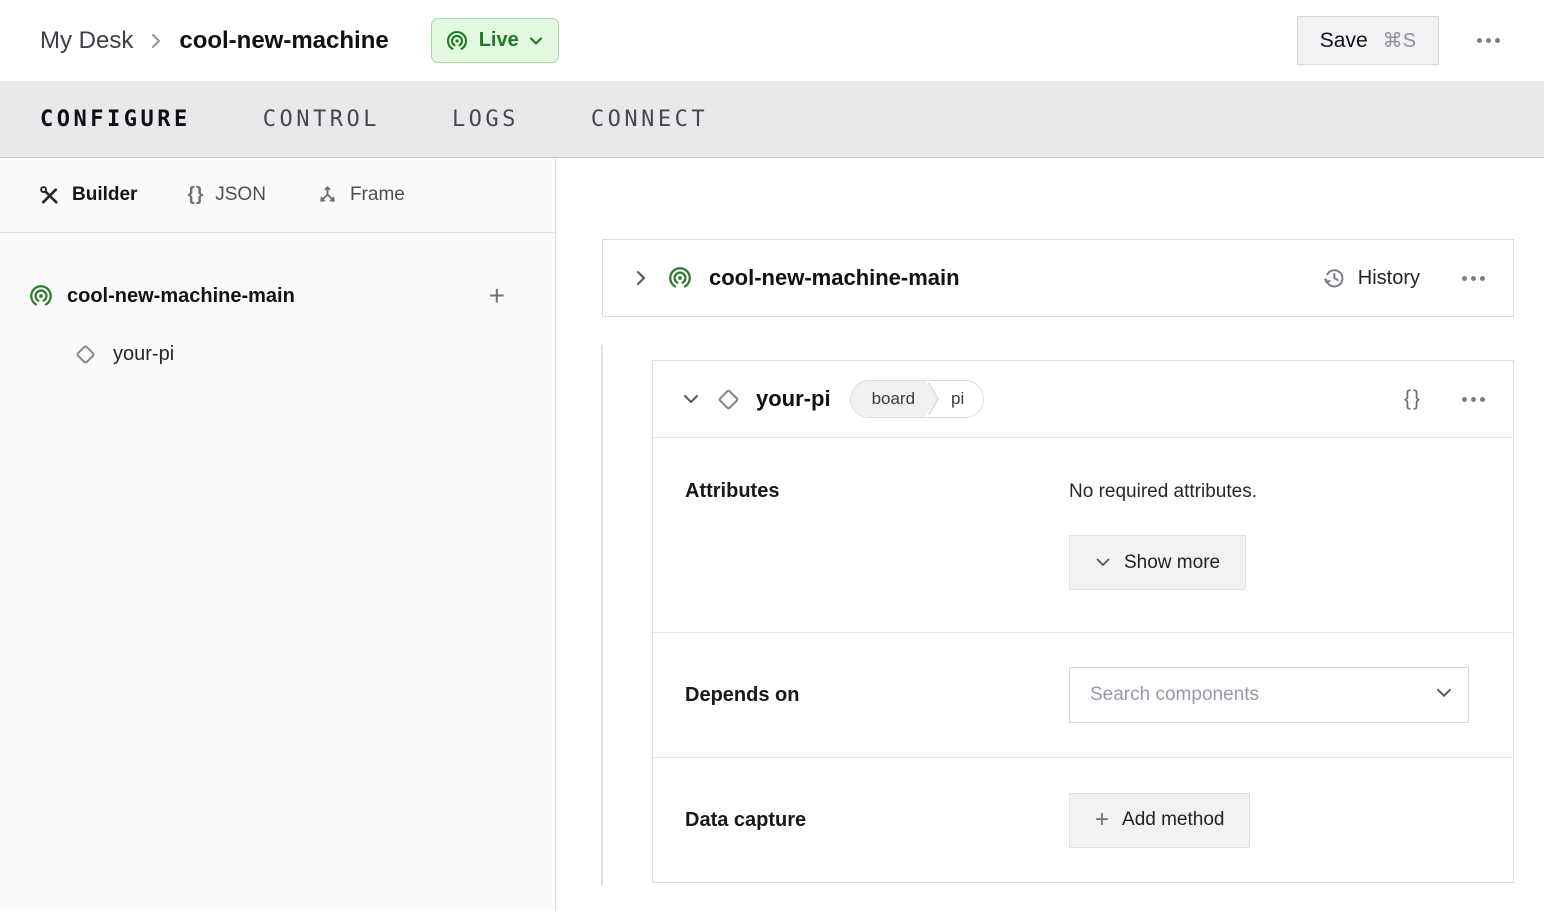  What do you see at coordinates (742, 694) in the screenshot?
I see `depends-on-label: Depends on` at bounding box center [742, 694].